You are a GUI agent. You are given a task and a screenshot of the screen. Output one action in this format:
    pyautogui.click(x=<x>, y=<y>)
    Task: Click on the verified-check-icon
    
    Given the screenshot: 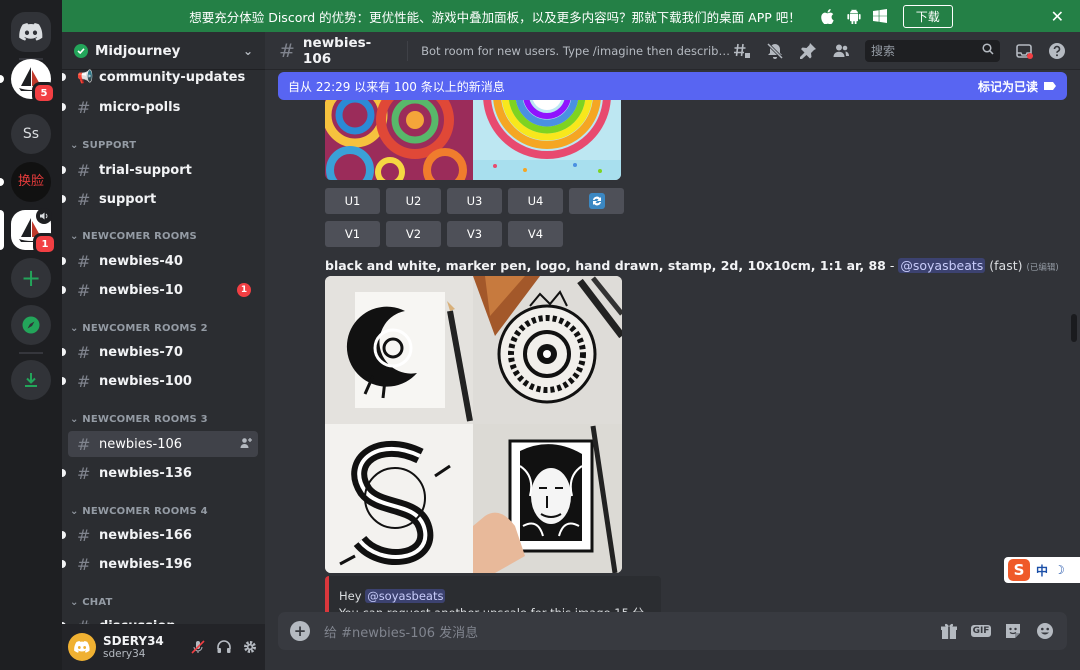 What is the action you would take?
    pyautogui.click(x=81, y=50)
    